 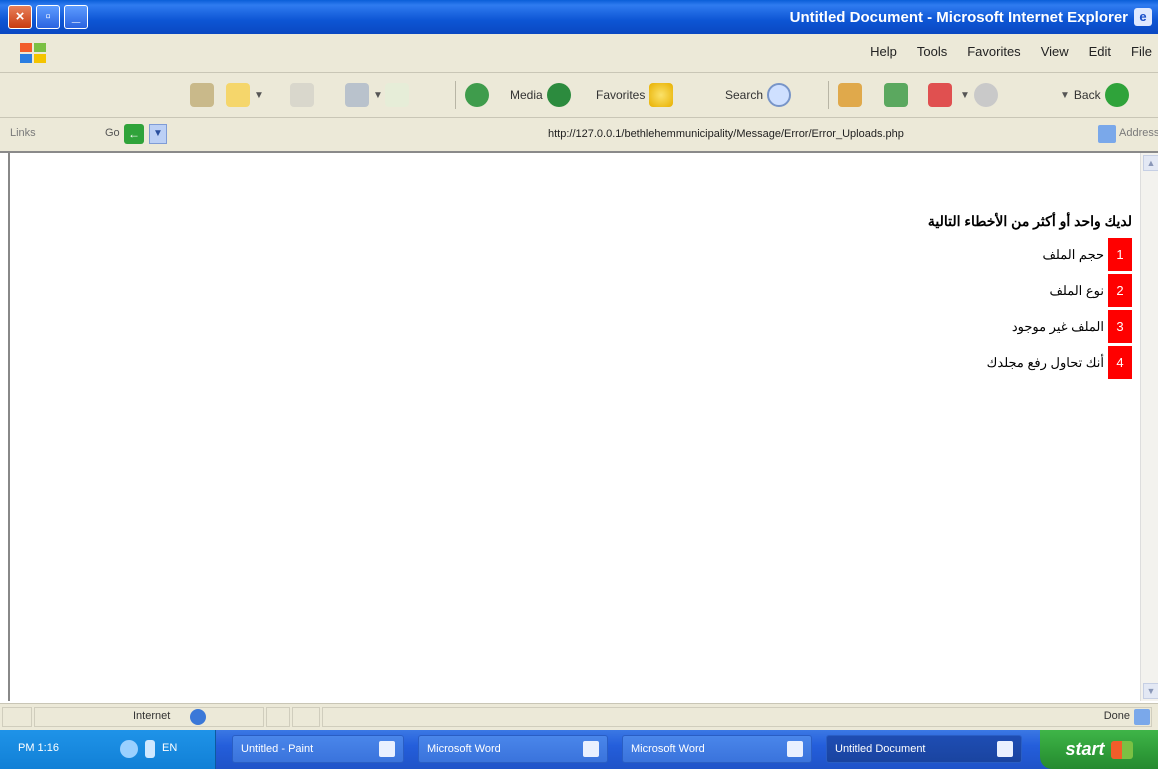 What do you see at coordinates (357, 95) in the screenshot?
I see `print-icon` at bounding box center [357, 95].